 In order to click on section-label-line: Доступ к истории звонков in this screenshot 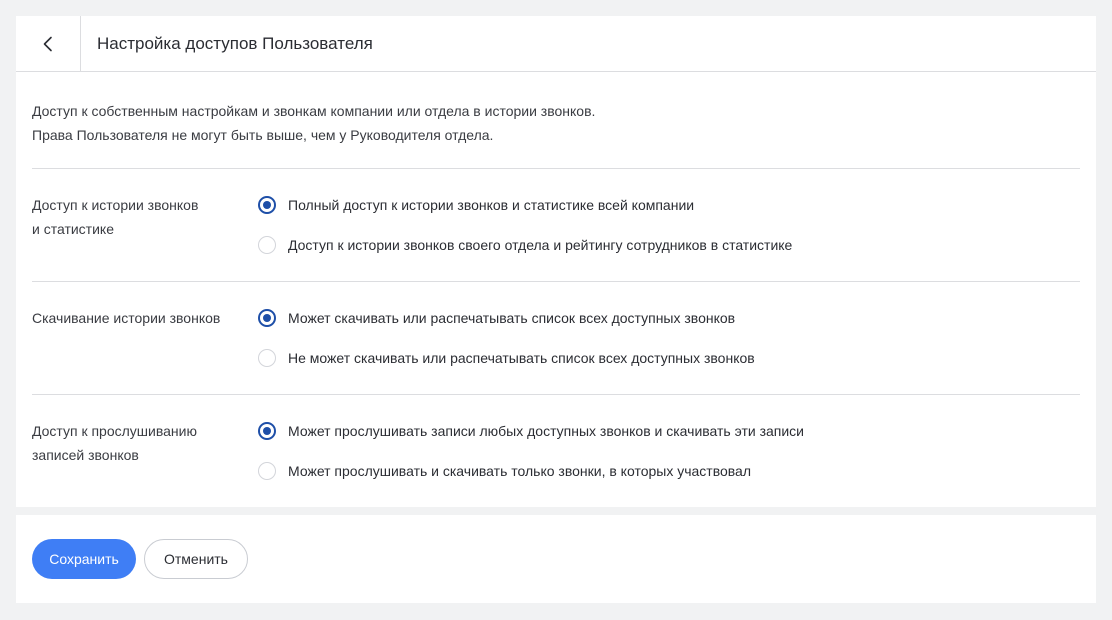, I will do `click(137, 205)`.